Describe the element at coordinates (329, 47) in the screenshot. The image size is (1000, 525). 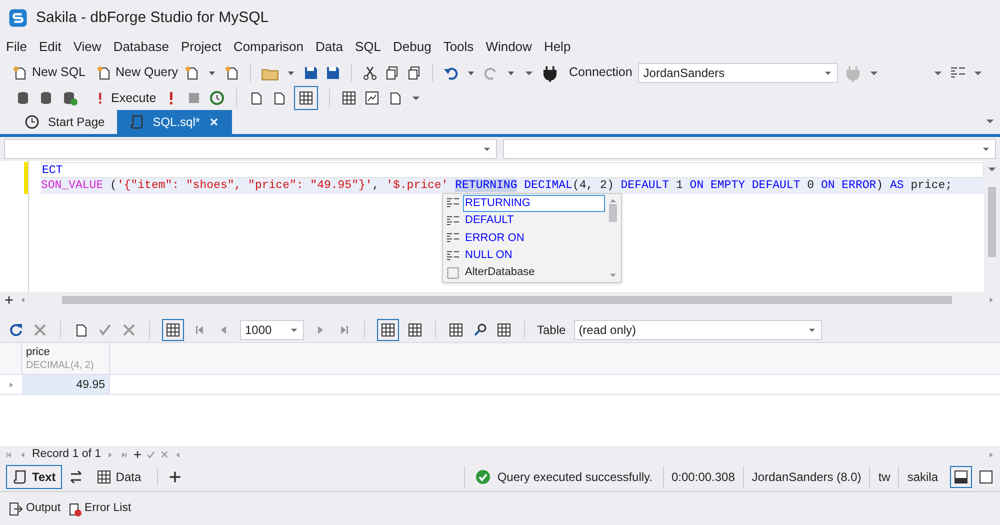
I see `menu-item: Data` at that location.